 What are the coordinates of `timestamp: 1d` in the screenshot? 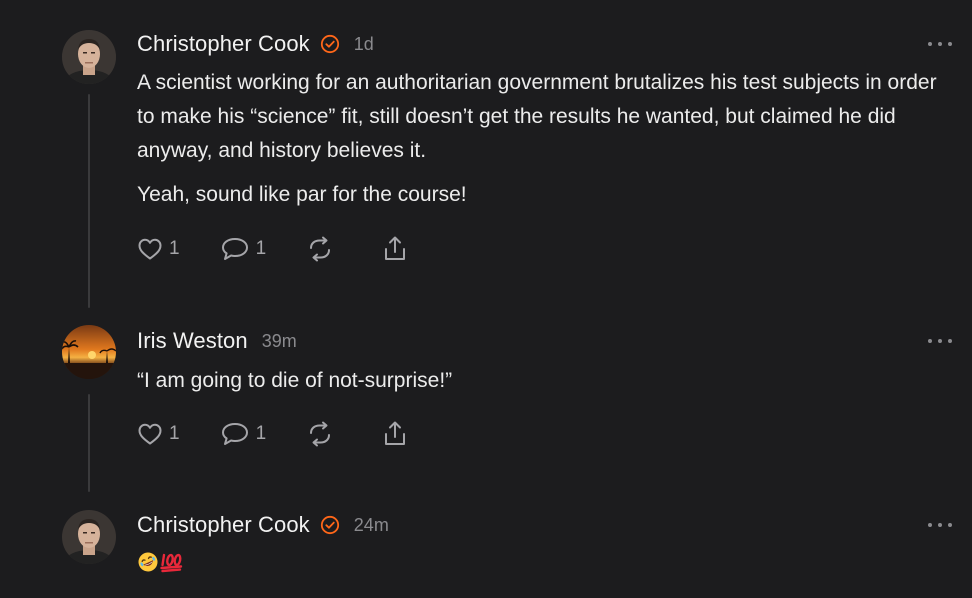 It's located at (364, 44).